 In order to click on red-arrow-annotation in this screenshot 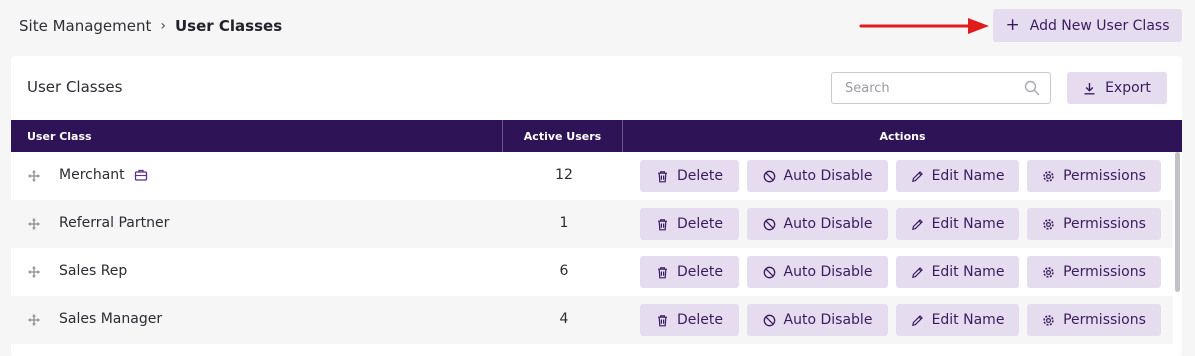, I will do `click(924, 26)`.